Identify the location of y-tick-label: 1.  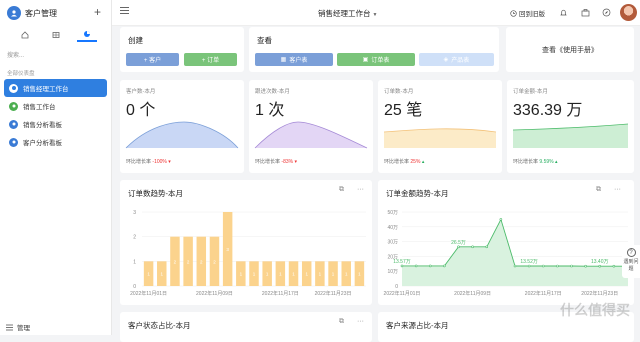
(134, 262).